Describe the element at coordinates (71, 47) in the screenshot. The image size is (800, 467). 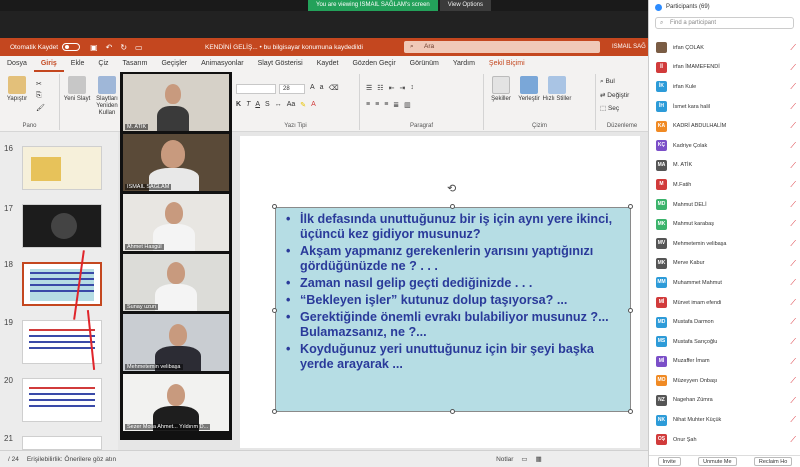
I see `autosave-toggle` at that location.